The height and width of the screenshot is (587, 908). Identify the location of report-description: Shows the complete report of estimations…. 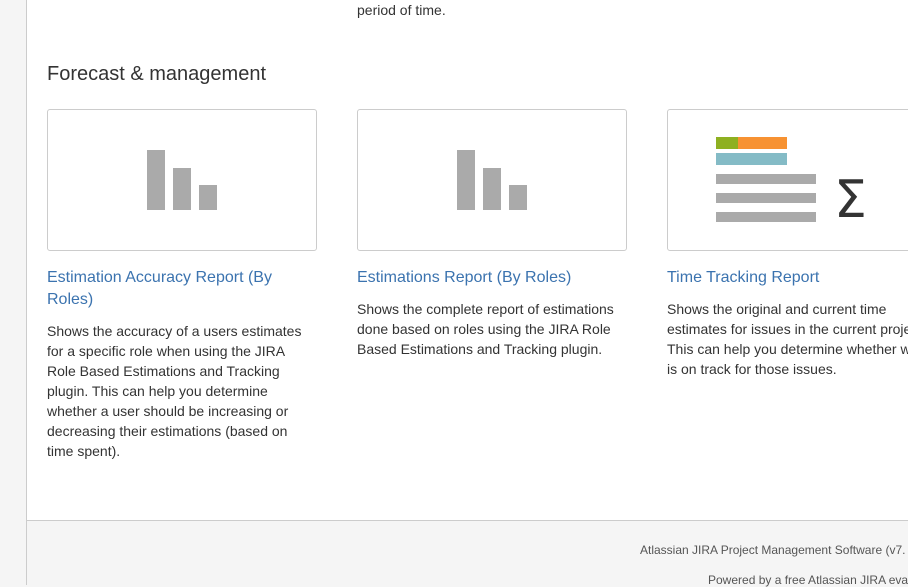
(485, 329).